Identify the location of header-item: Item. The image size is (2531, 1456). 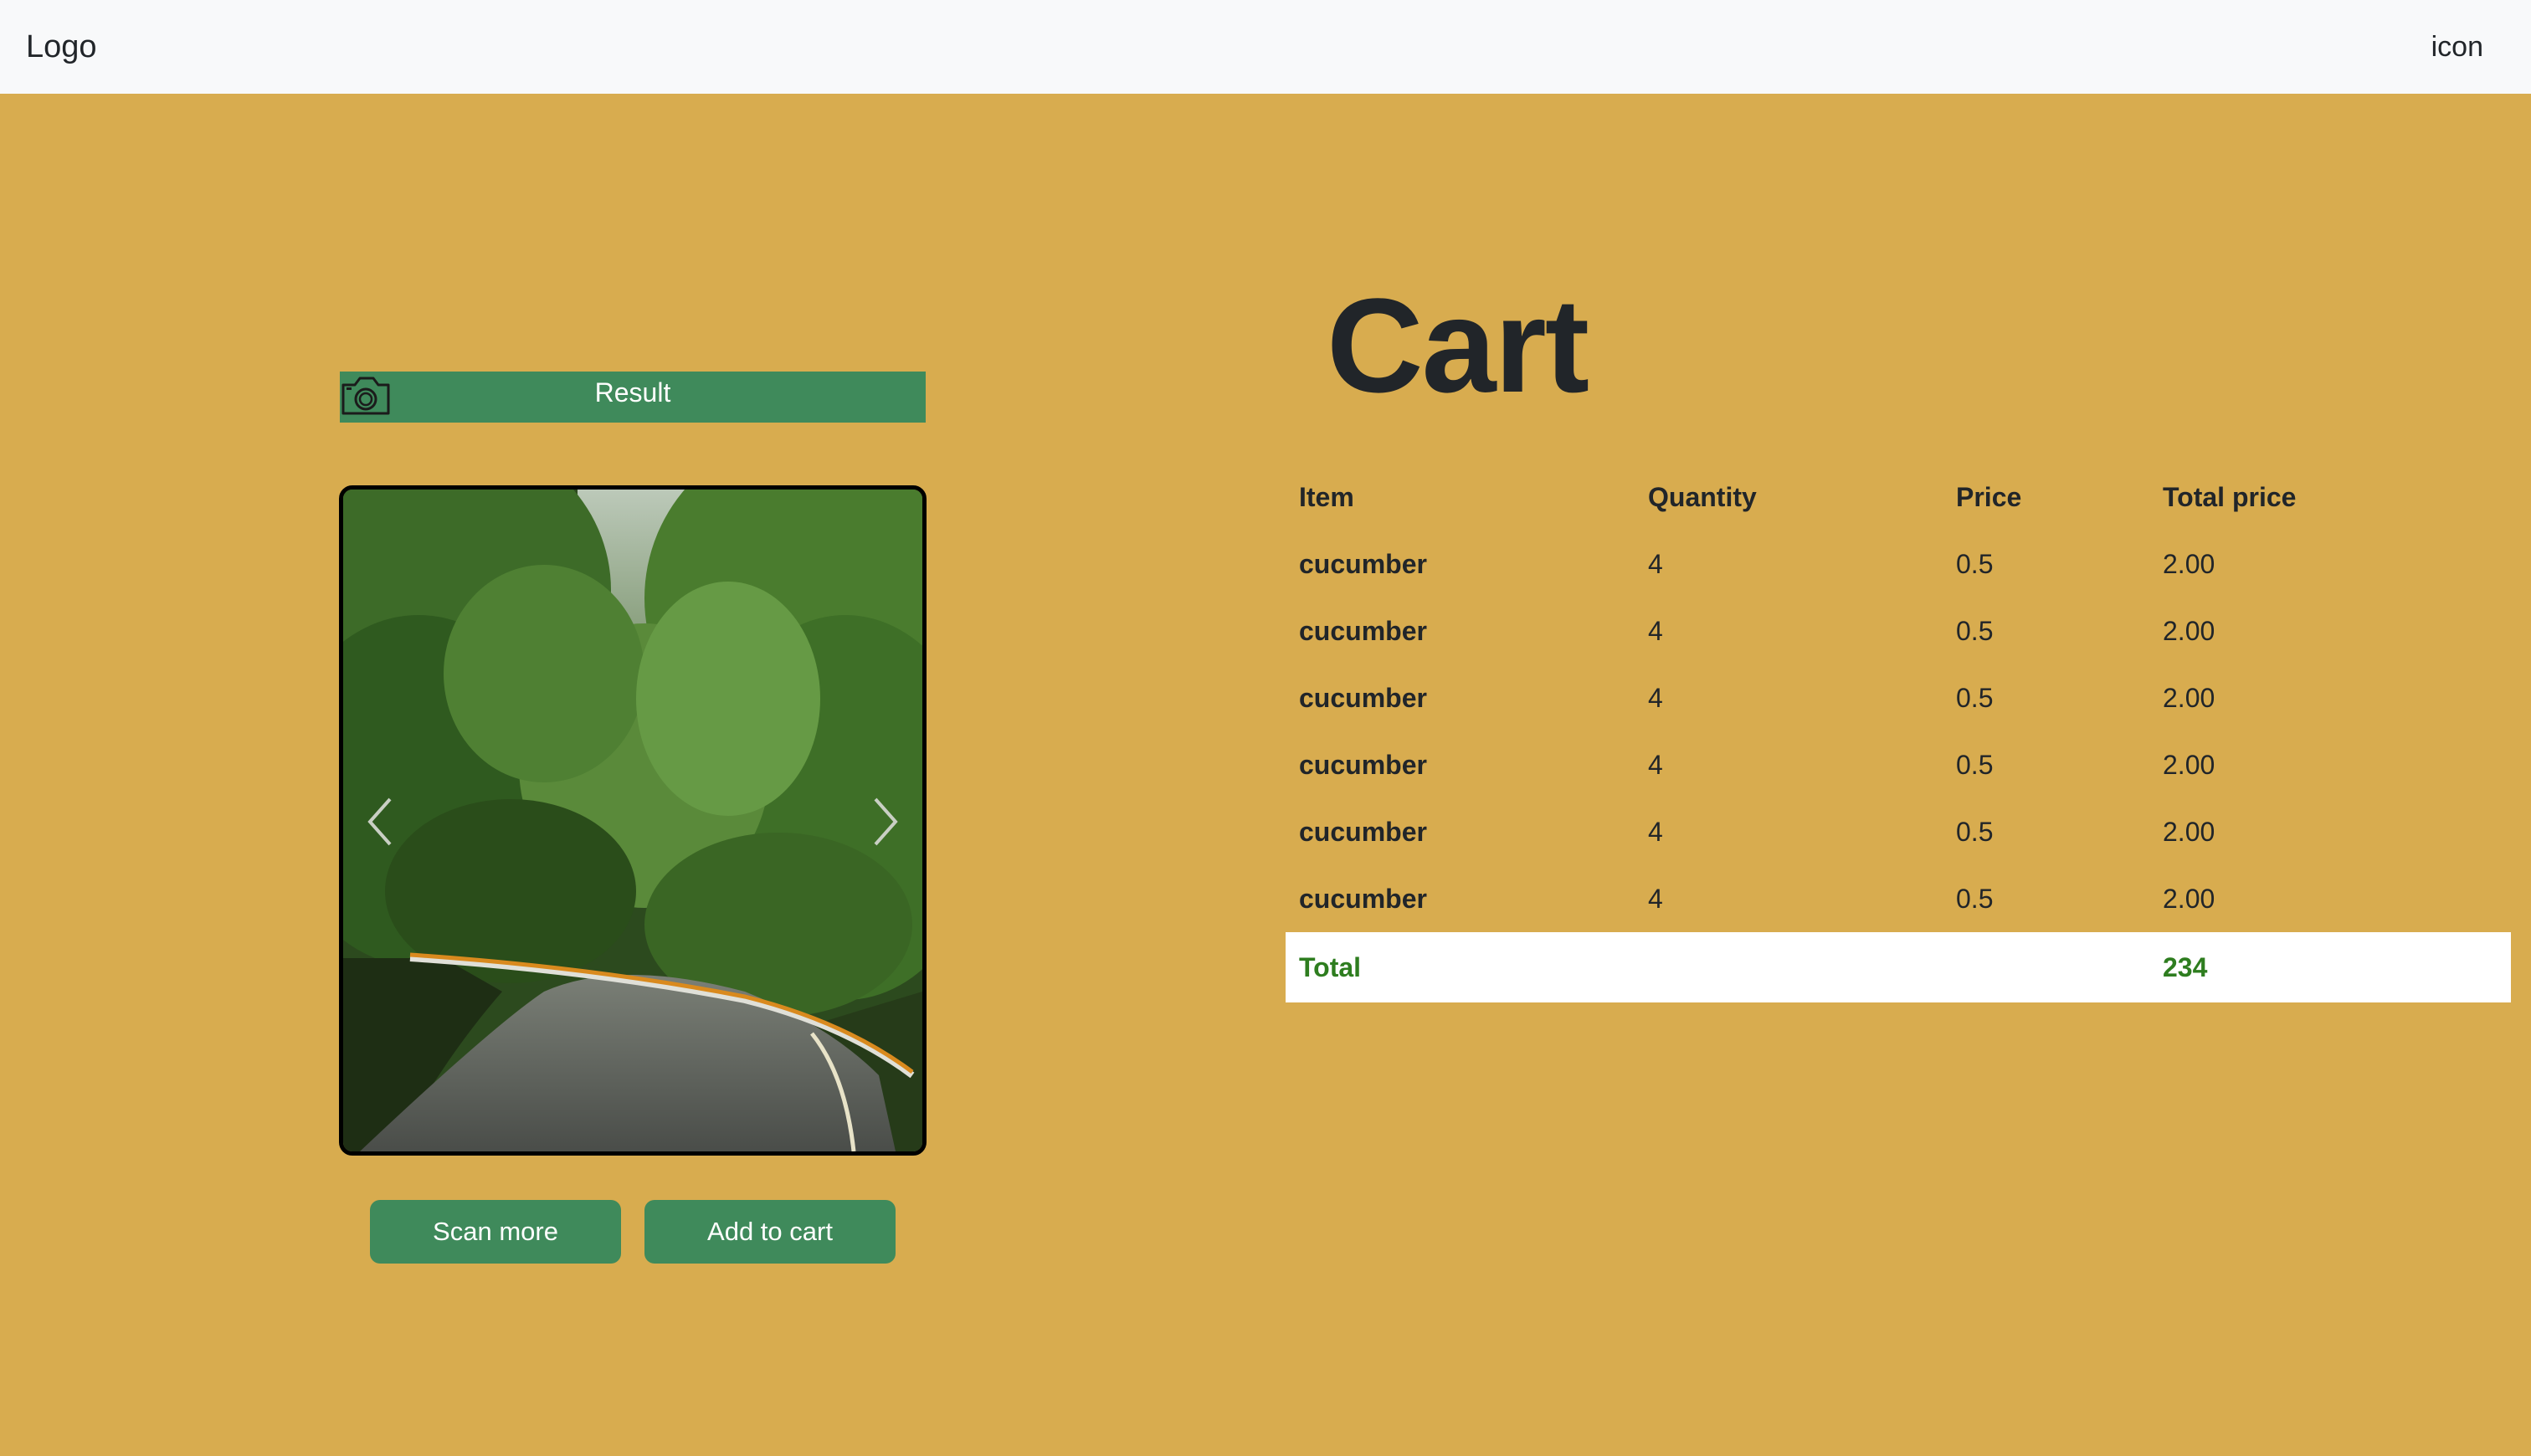
(1326, 496).